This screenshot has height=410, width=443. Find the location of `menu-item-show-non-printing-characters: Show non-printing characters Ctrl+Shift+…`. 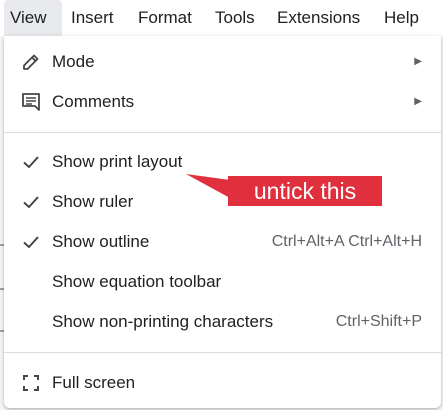

menu-item-show-non-printing-characters: Show non-printing characters Ctrl+Shift+… is located at coordinates (222, 322).